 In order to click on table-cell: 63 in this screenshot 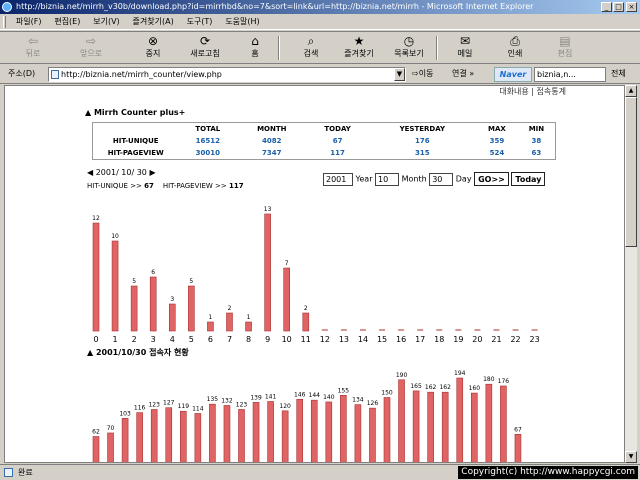, I will do `click(536, 153)`.